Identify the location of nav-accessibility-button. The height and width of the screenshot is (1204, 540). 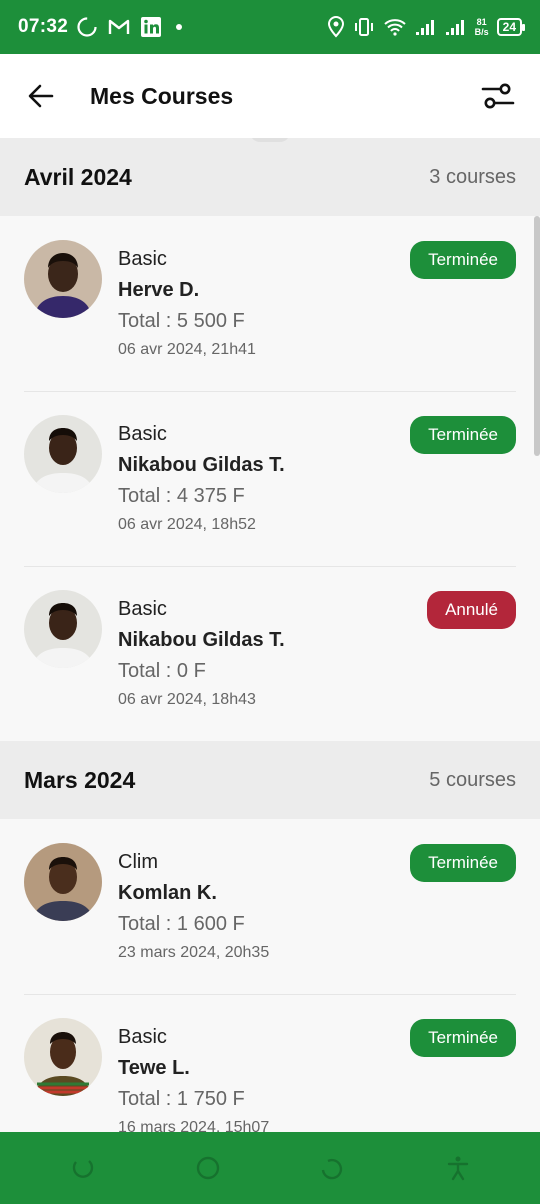
(458, 1168).